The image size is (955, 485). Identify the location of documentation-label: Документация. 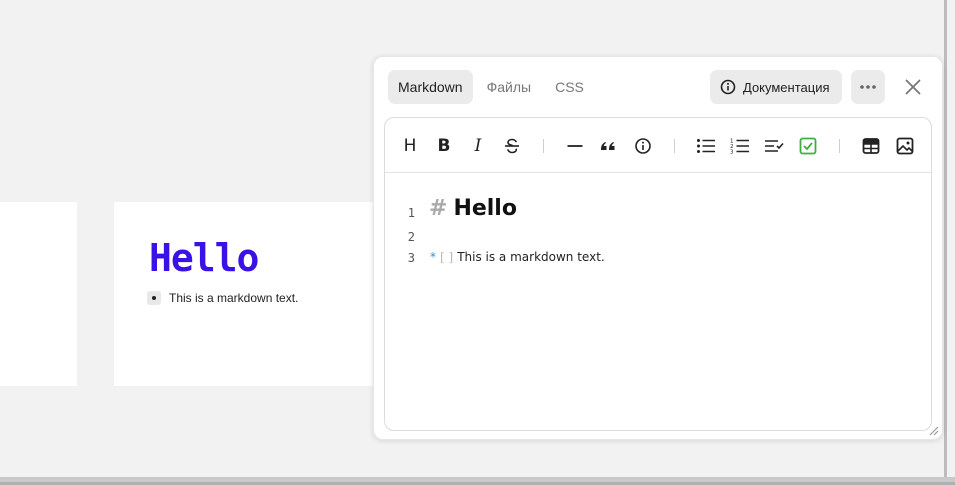
(786, 87).